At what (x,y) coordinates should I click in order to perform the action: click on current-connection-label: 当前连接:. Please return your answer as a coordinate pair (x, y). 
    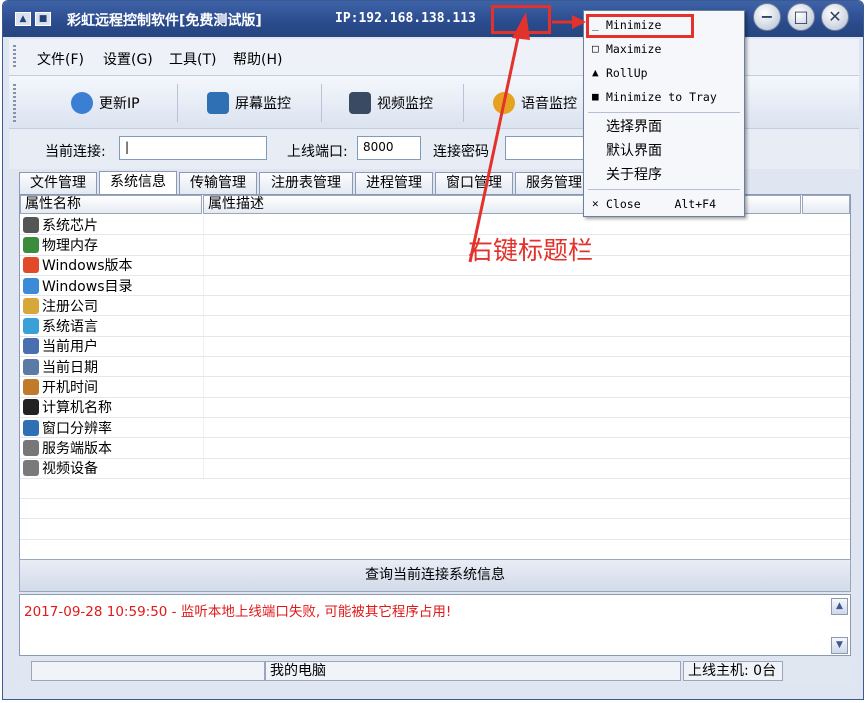
    Looking at the image, I should click on (75, 152).